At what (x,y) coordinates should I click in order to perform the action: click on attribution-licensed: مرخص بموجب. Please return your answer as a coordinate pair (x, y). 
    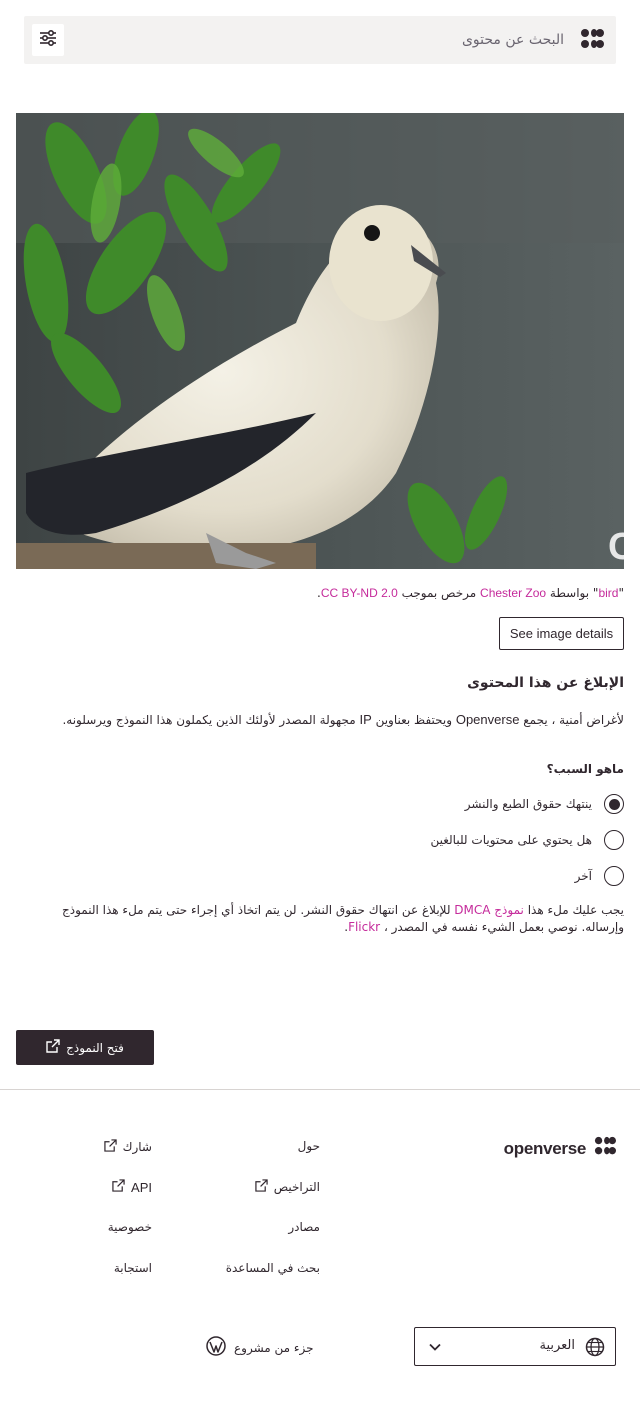
    Looking at the image, I should click on (439, 593).